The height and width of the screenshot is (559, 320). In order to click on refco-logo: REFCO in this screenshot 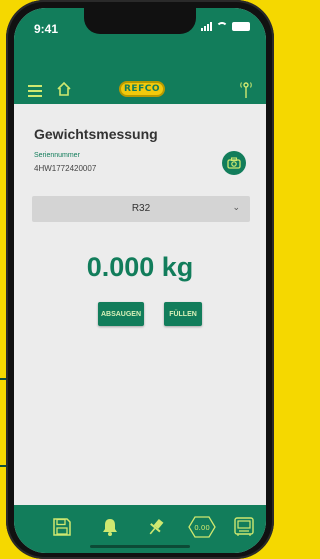, I will do `click(142, 89)`.